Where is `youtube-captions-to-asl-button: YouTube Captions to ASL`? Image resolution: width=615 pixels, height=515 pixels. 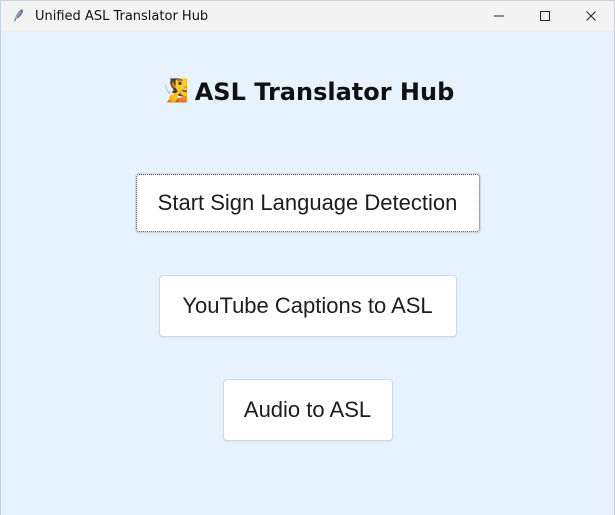
youtube-captions-to-asl-button: YouTube Captions to ASL is located at coordinates (307, 306).